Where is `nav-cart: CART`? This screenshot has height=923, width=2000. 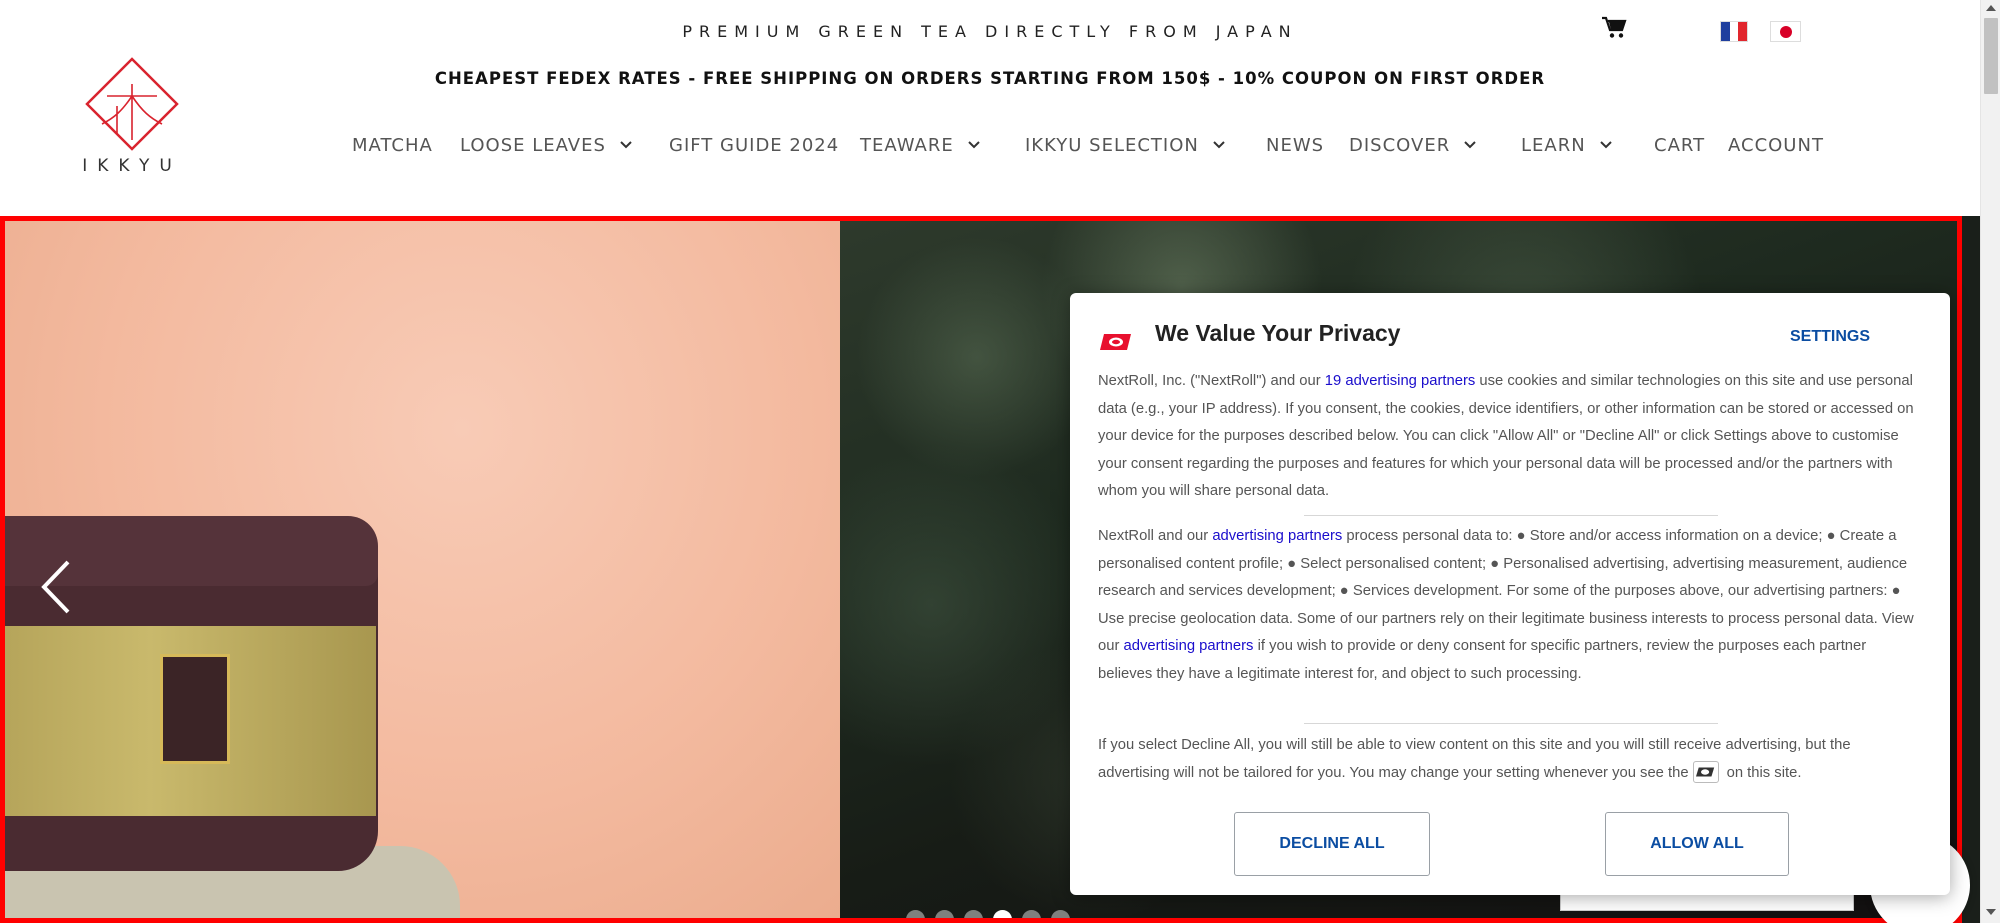 nav-cart: CART is located at coordinates (1691, 145).